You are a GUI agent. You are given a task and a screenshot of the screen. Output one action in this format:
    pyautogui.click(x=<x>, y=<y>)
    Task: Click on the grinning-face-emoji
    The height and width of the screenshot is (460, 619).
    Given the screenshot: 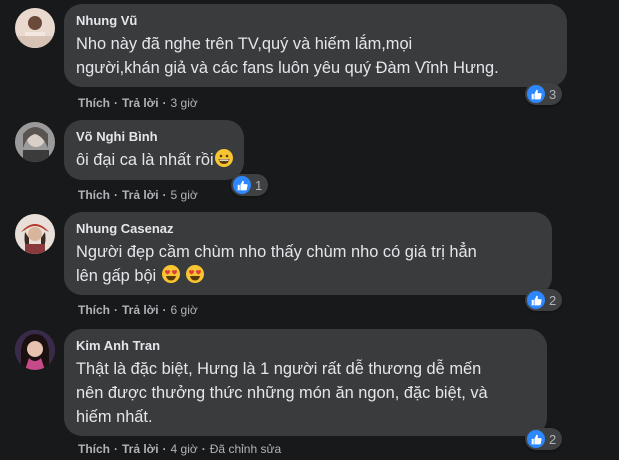 What is the action you would take?
    pyautogui.click(x=224, y=161)
    